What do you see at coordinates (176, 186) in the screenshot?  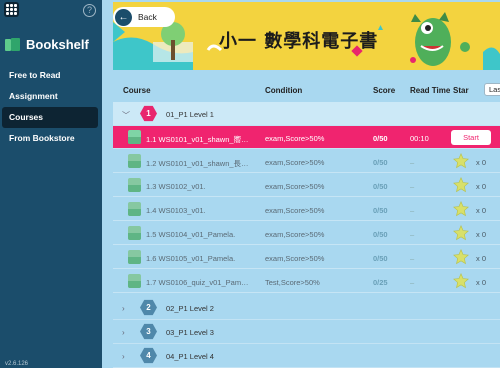 I see `course-name: 1.3 WS0102_v01.` at bounding box center [176, 186].